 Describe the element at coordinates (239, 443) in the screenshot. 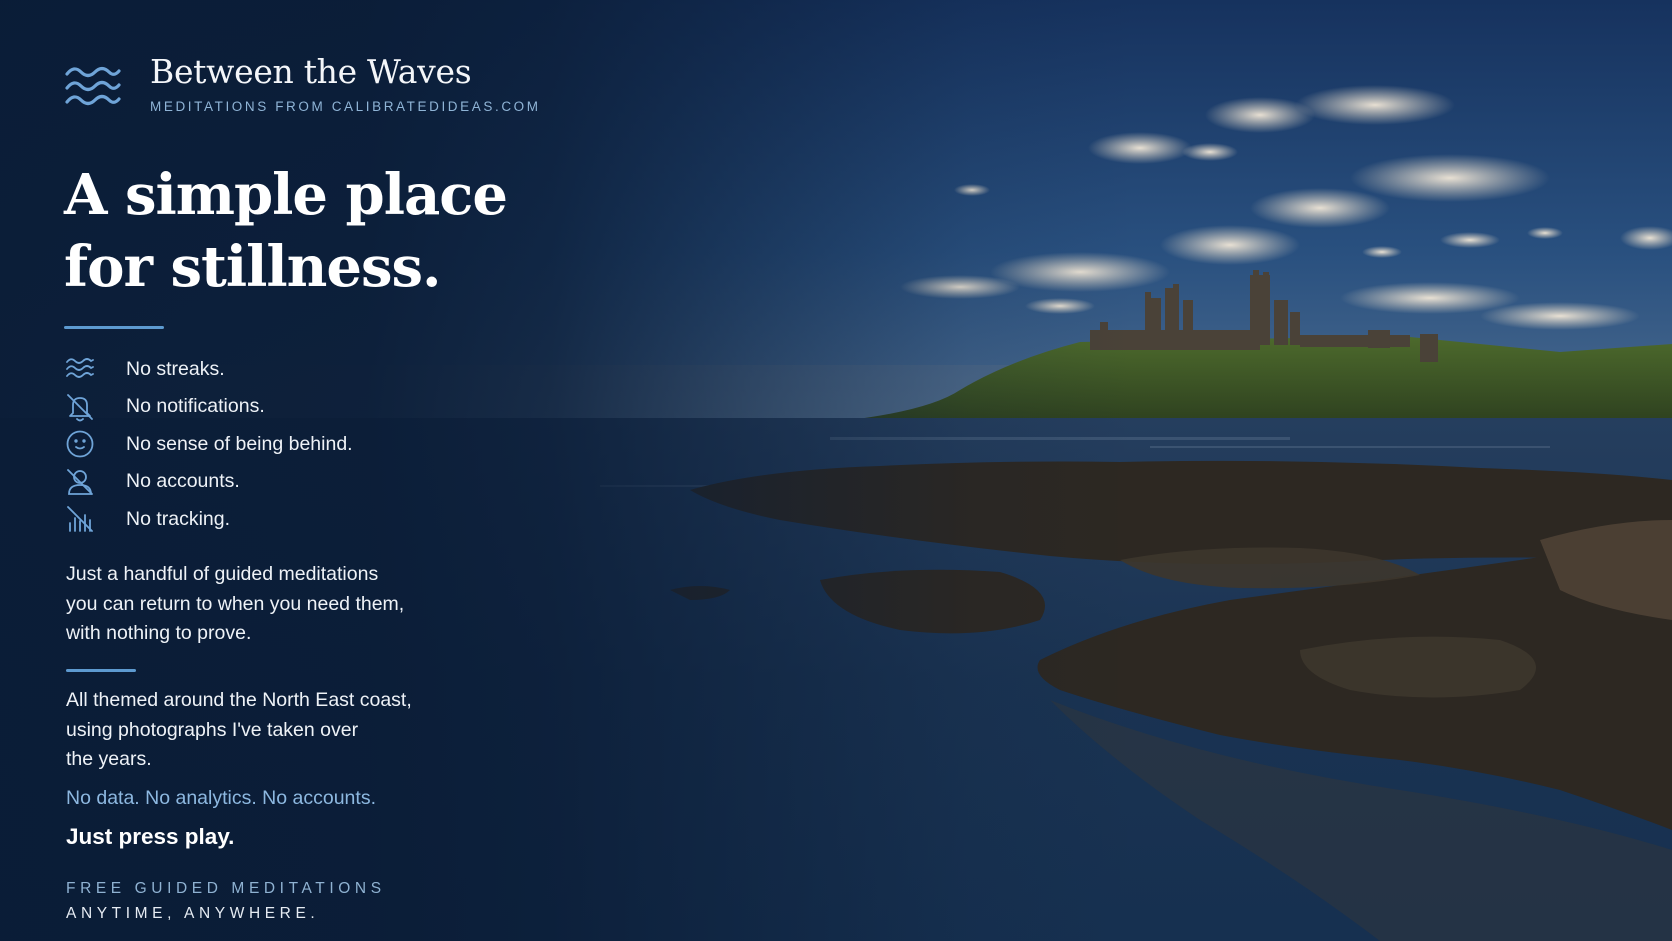

I see `feature-label: No sense of being behind.` at that location.